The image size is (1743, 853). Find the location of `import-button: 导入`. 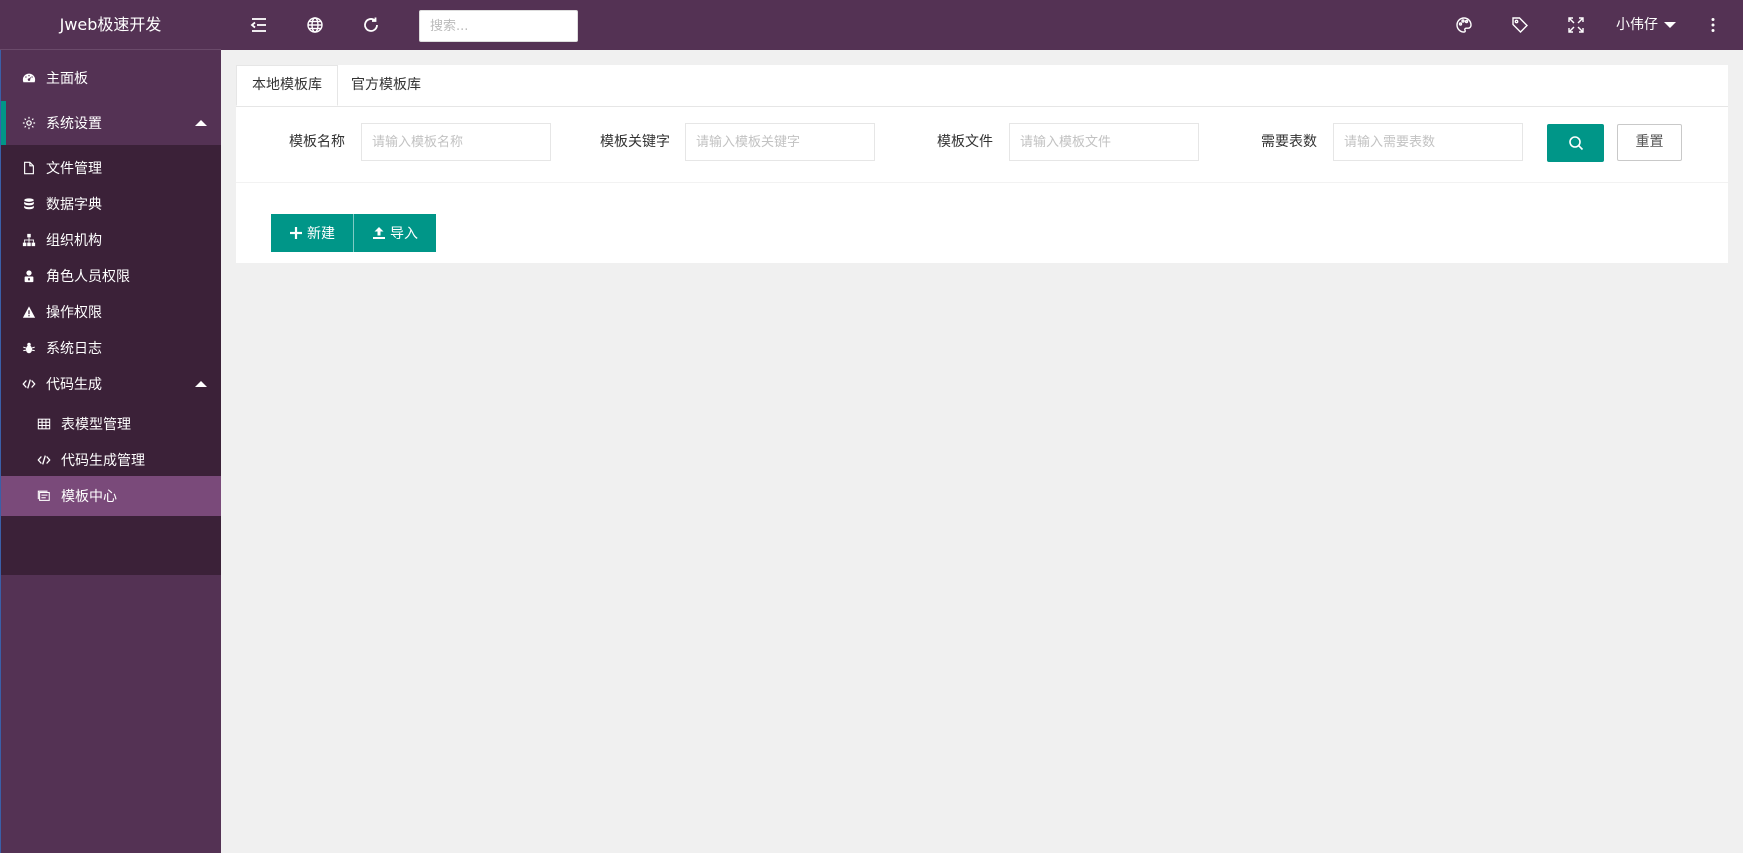

import-button: 导入 is located at coordinates (394, 233).